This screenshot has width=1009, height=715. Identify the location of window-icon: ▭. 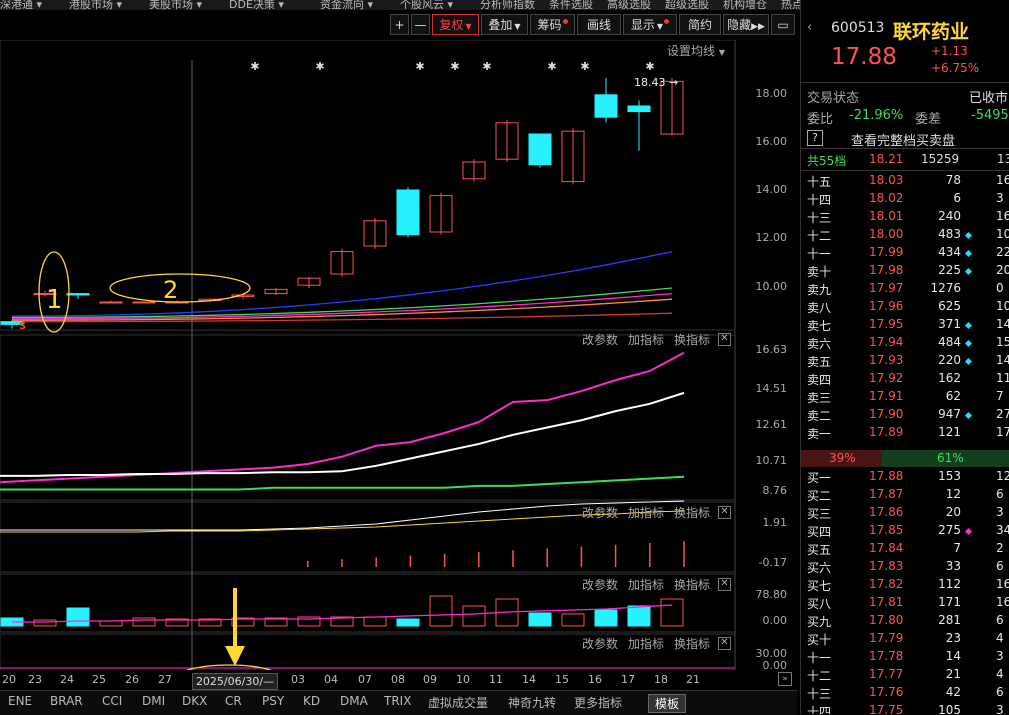
(783, 25).